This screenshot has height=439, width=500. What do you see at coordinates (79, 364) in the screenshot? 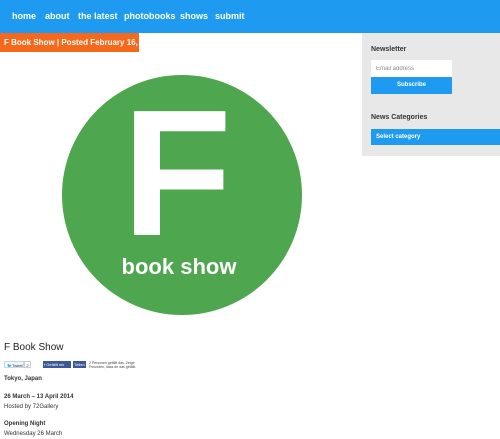
I see `share-button: Teilen` at bounding box center [79, 364].